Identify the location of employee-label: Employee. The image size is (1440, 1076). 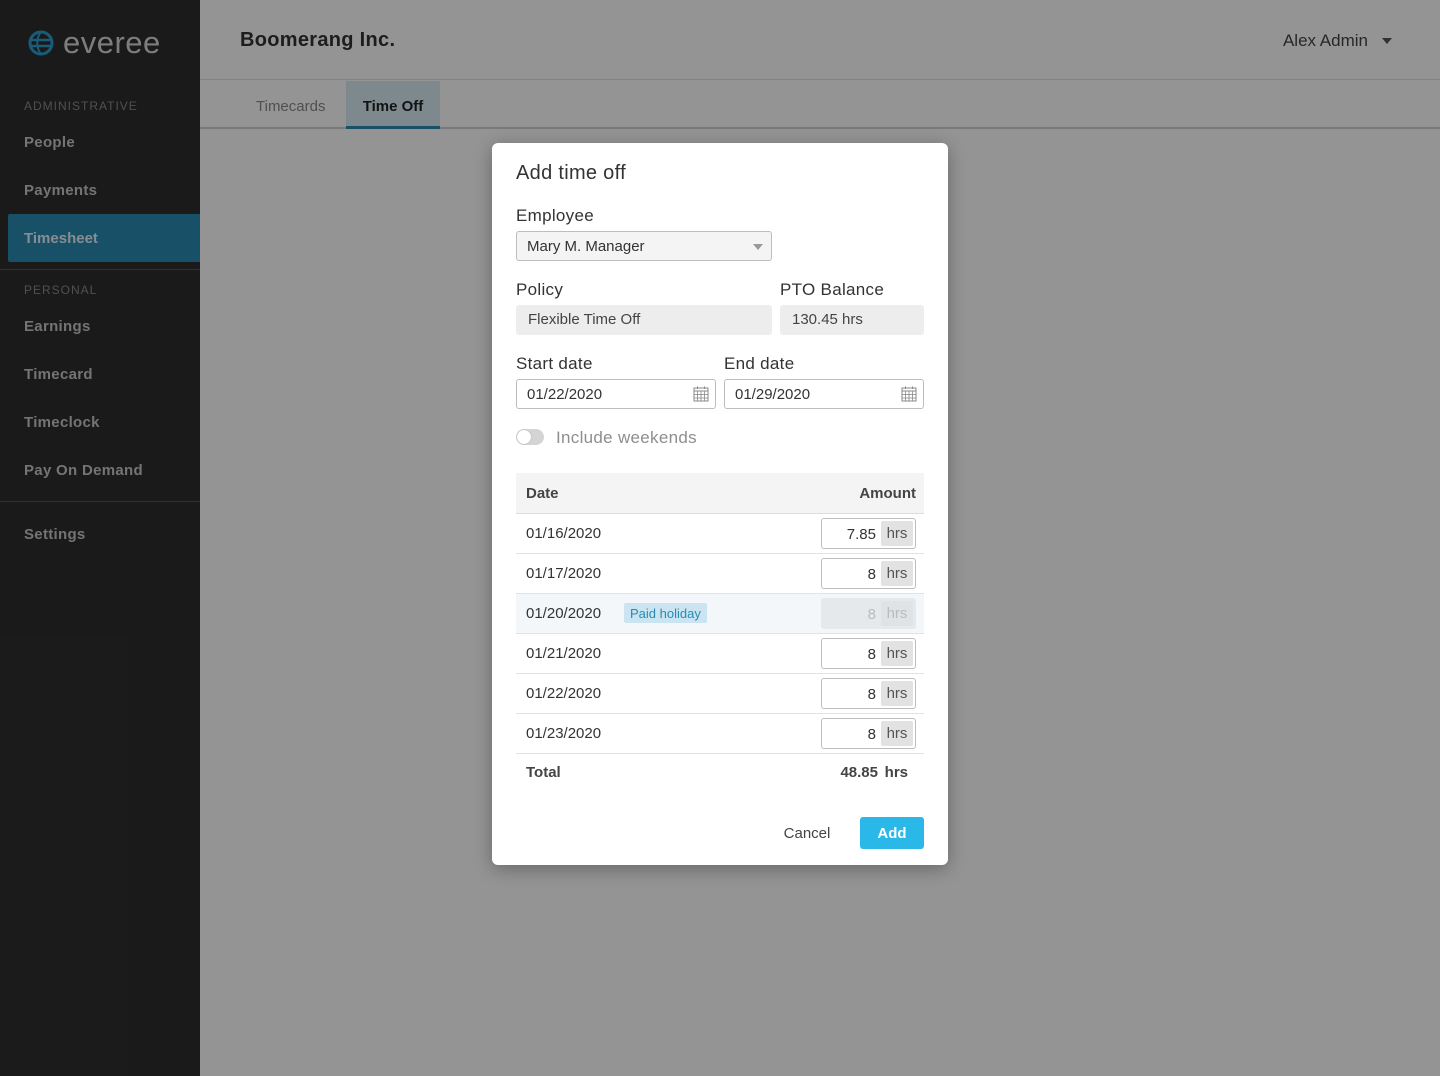
(555, 215).